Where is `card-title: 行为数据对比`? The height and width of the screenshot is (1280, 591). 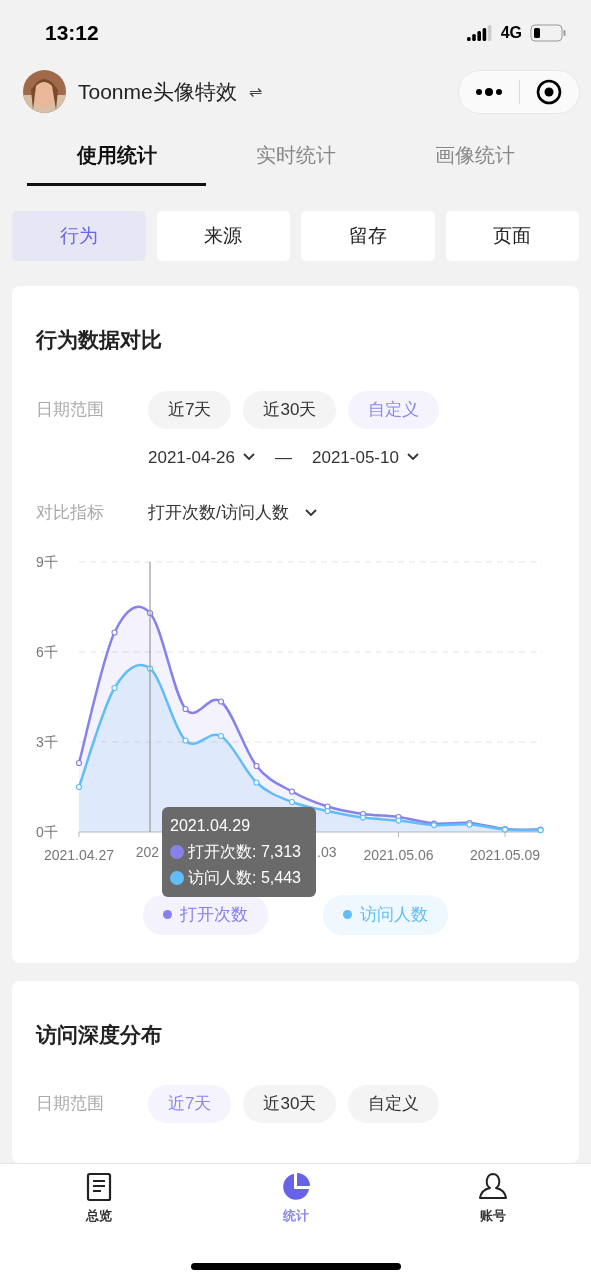 card-title: 行为数据对比 is located at coordinates (99, 340).